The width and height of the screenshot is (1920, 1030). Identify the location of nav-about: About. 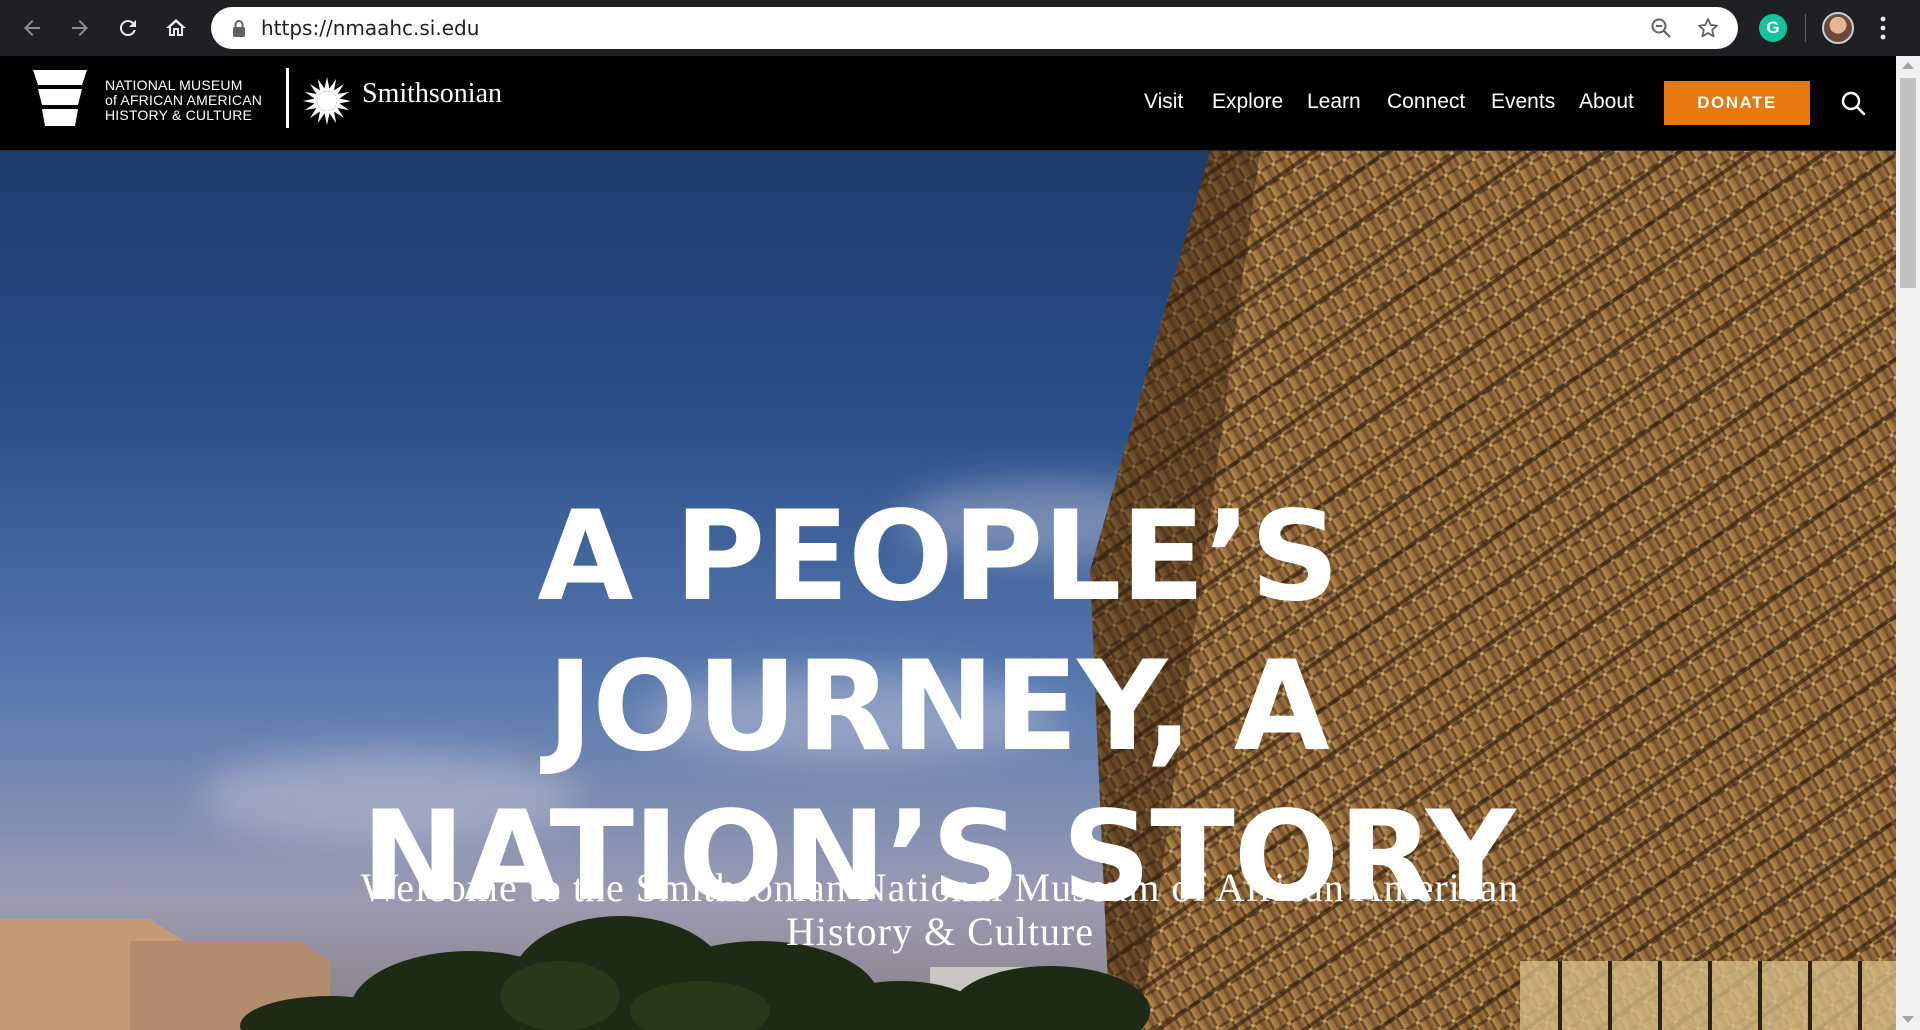
(1606, 102).